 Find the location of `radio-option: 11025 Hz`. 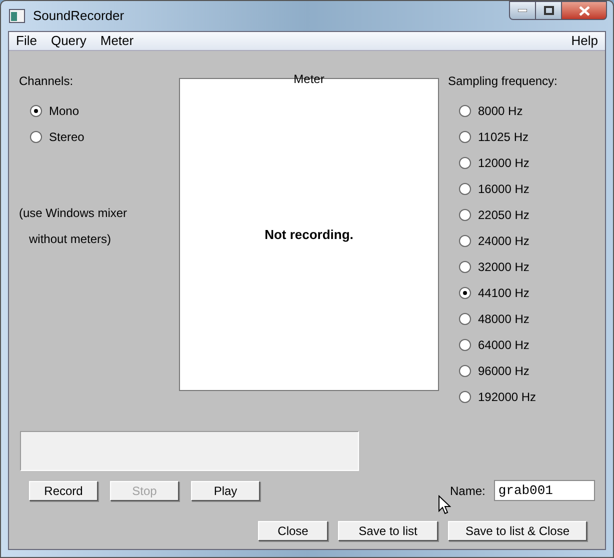

radio-option: 11025 Hz is located at coordinates (508, 137).